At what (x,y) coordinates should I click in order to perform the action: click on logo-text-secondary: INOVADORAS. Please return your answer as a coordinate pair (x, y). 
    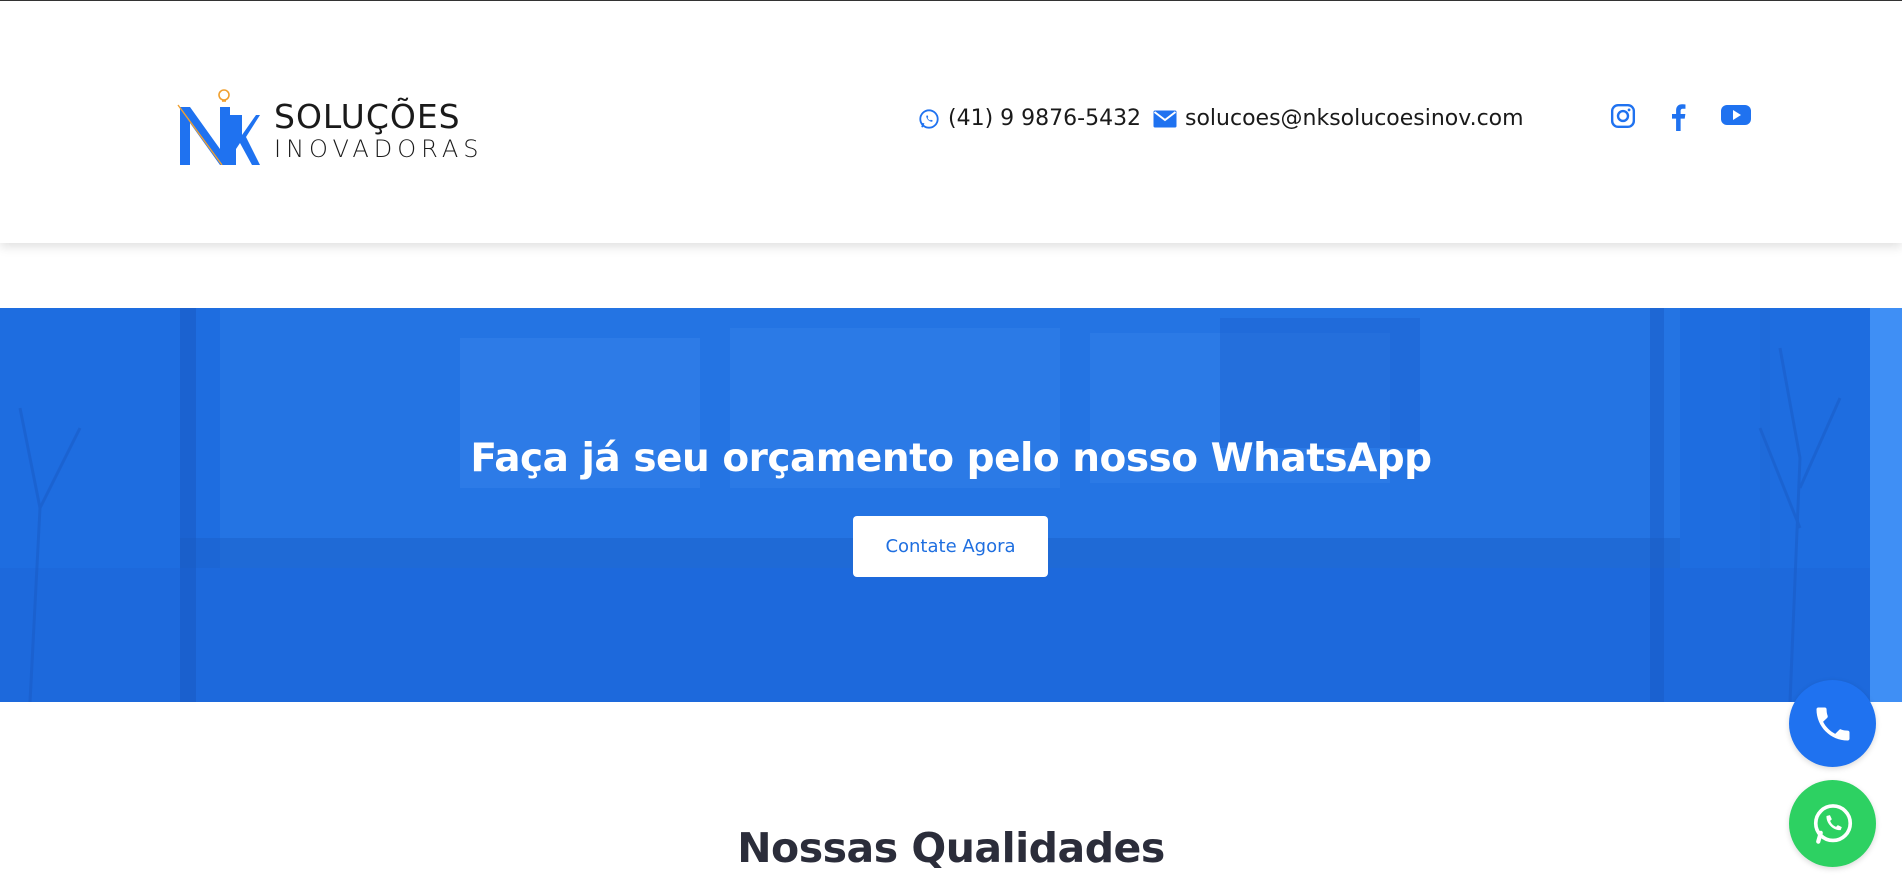
    Looking at the image, I should click on (379, 149).